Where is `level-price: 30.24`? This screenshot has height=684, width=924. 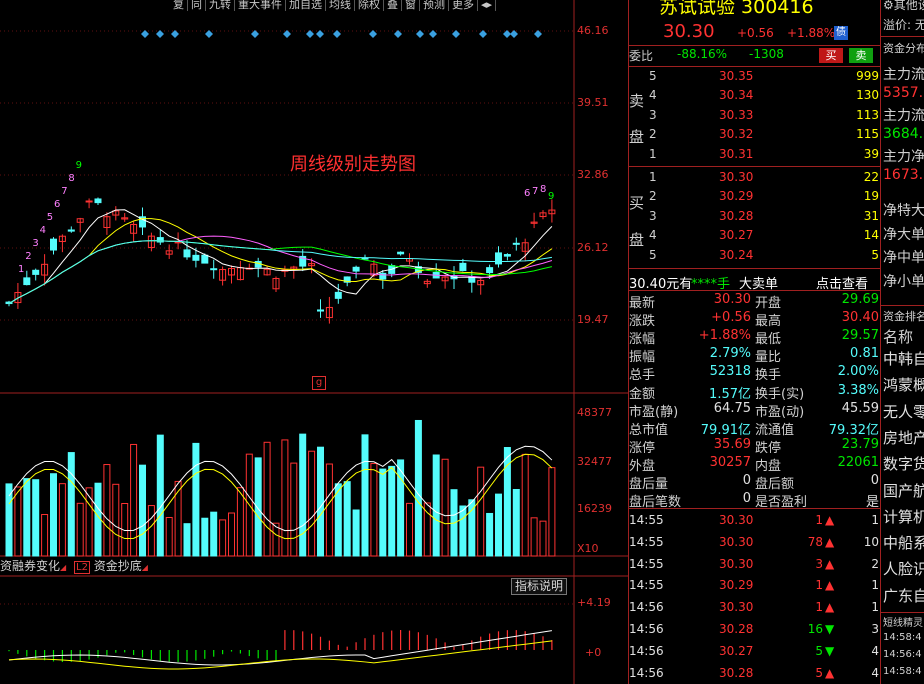
level-price: 30.24 is located at coordinates (736, 254).